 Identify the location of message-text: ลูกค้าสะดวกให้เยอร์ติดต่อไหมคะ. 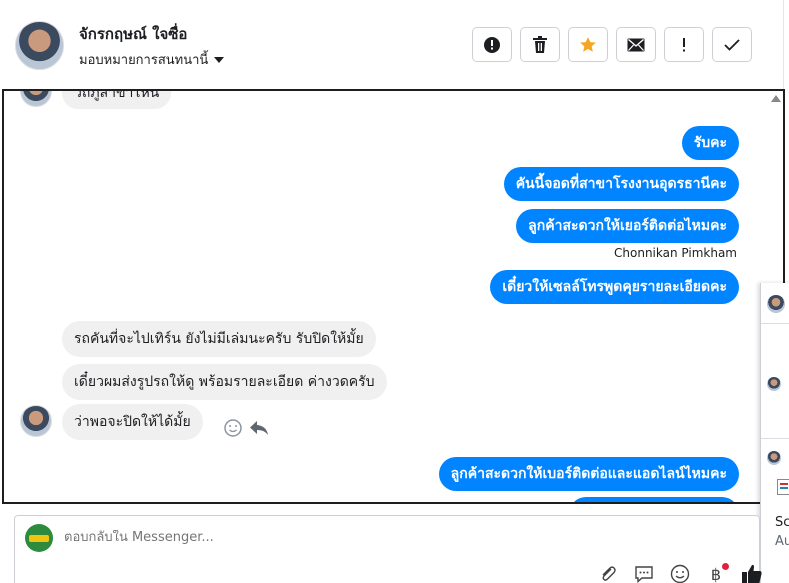
(627, 226).